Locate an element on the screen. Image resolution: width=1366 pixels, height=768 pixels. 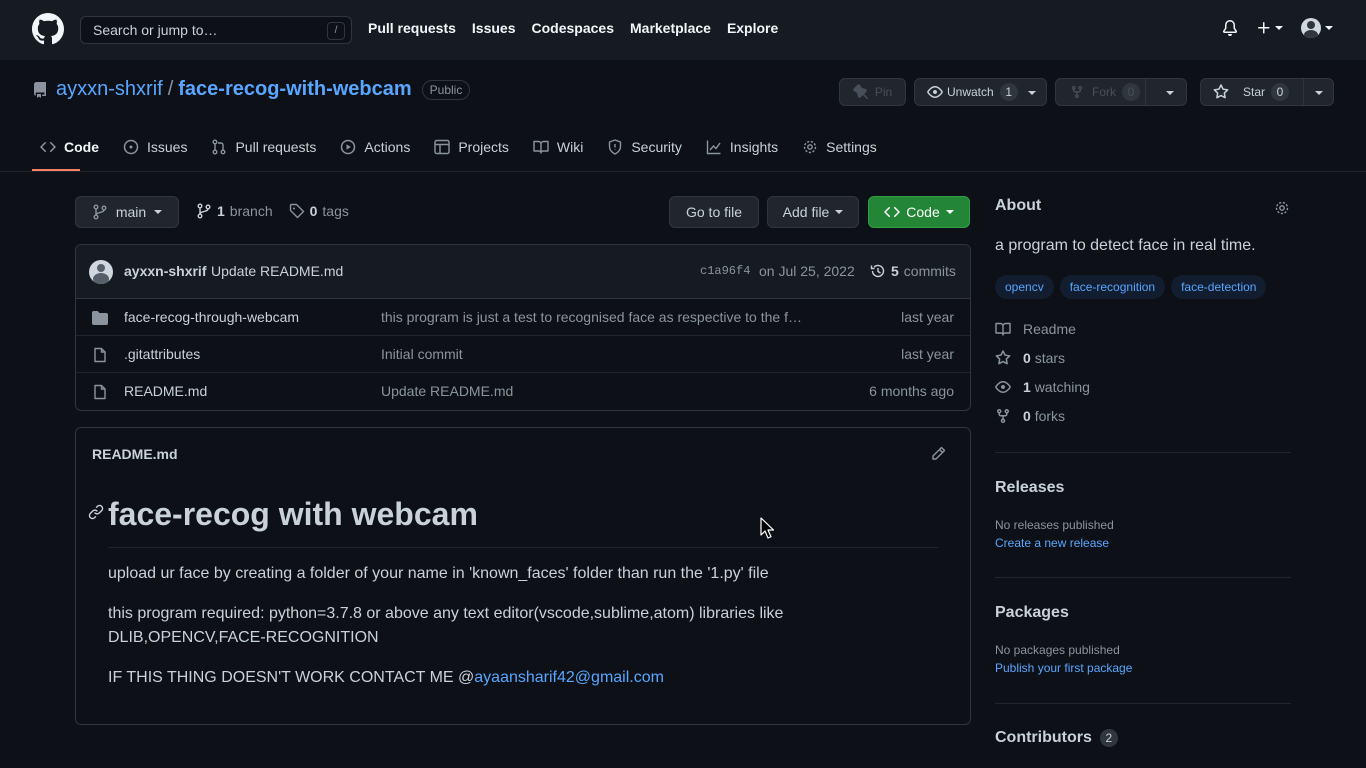
pin-label: Pin is located at coordinates (883, 92).